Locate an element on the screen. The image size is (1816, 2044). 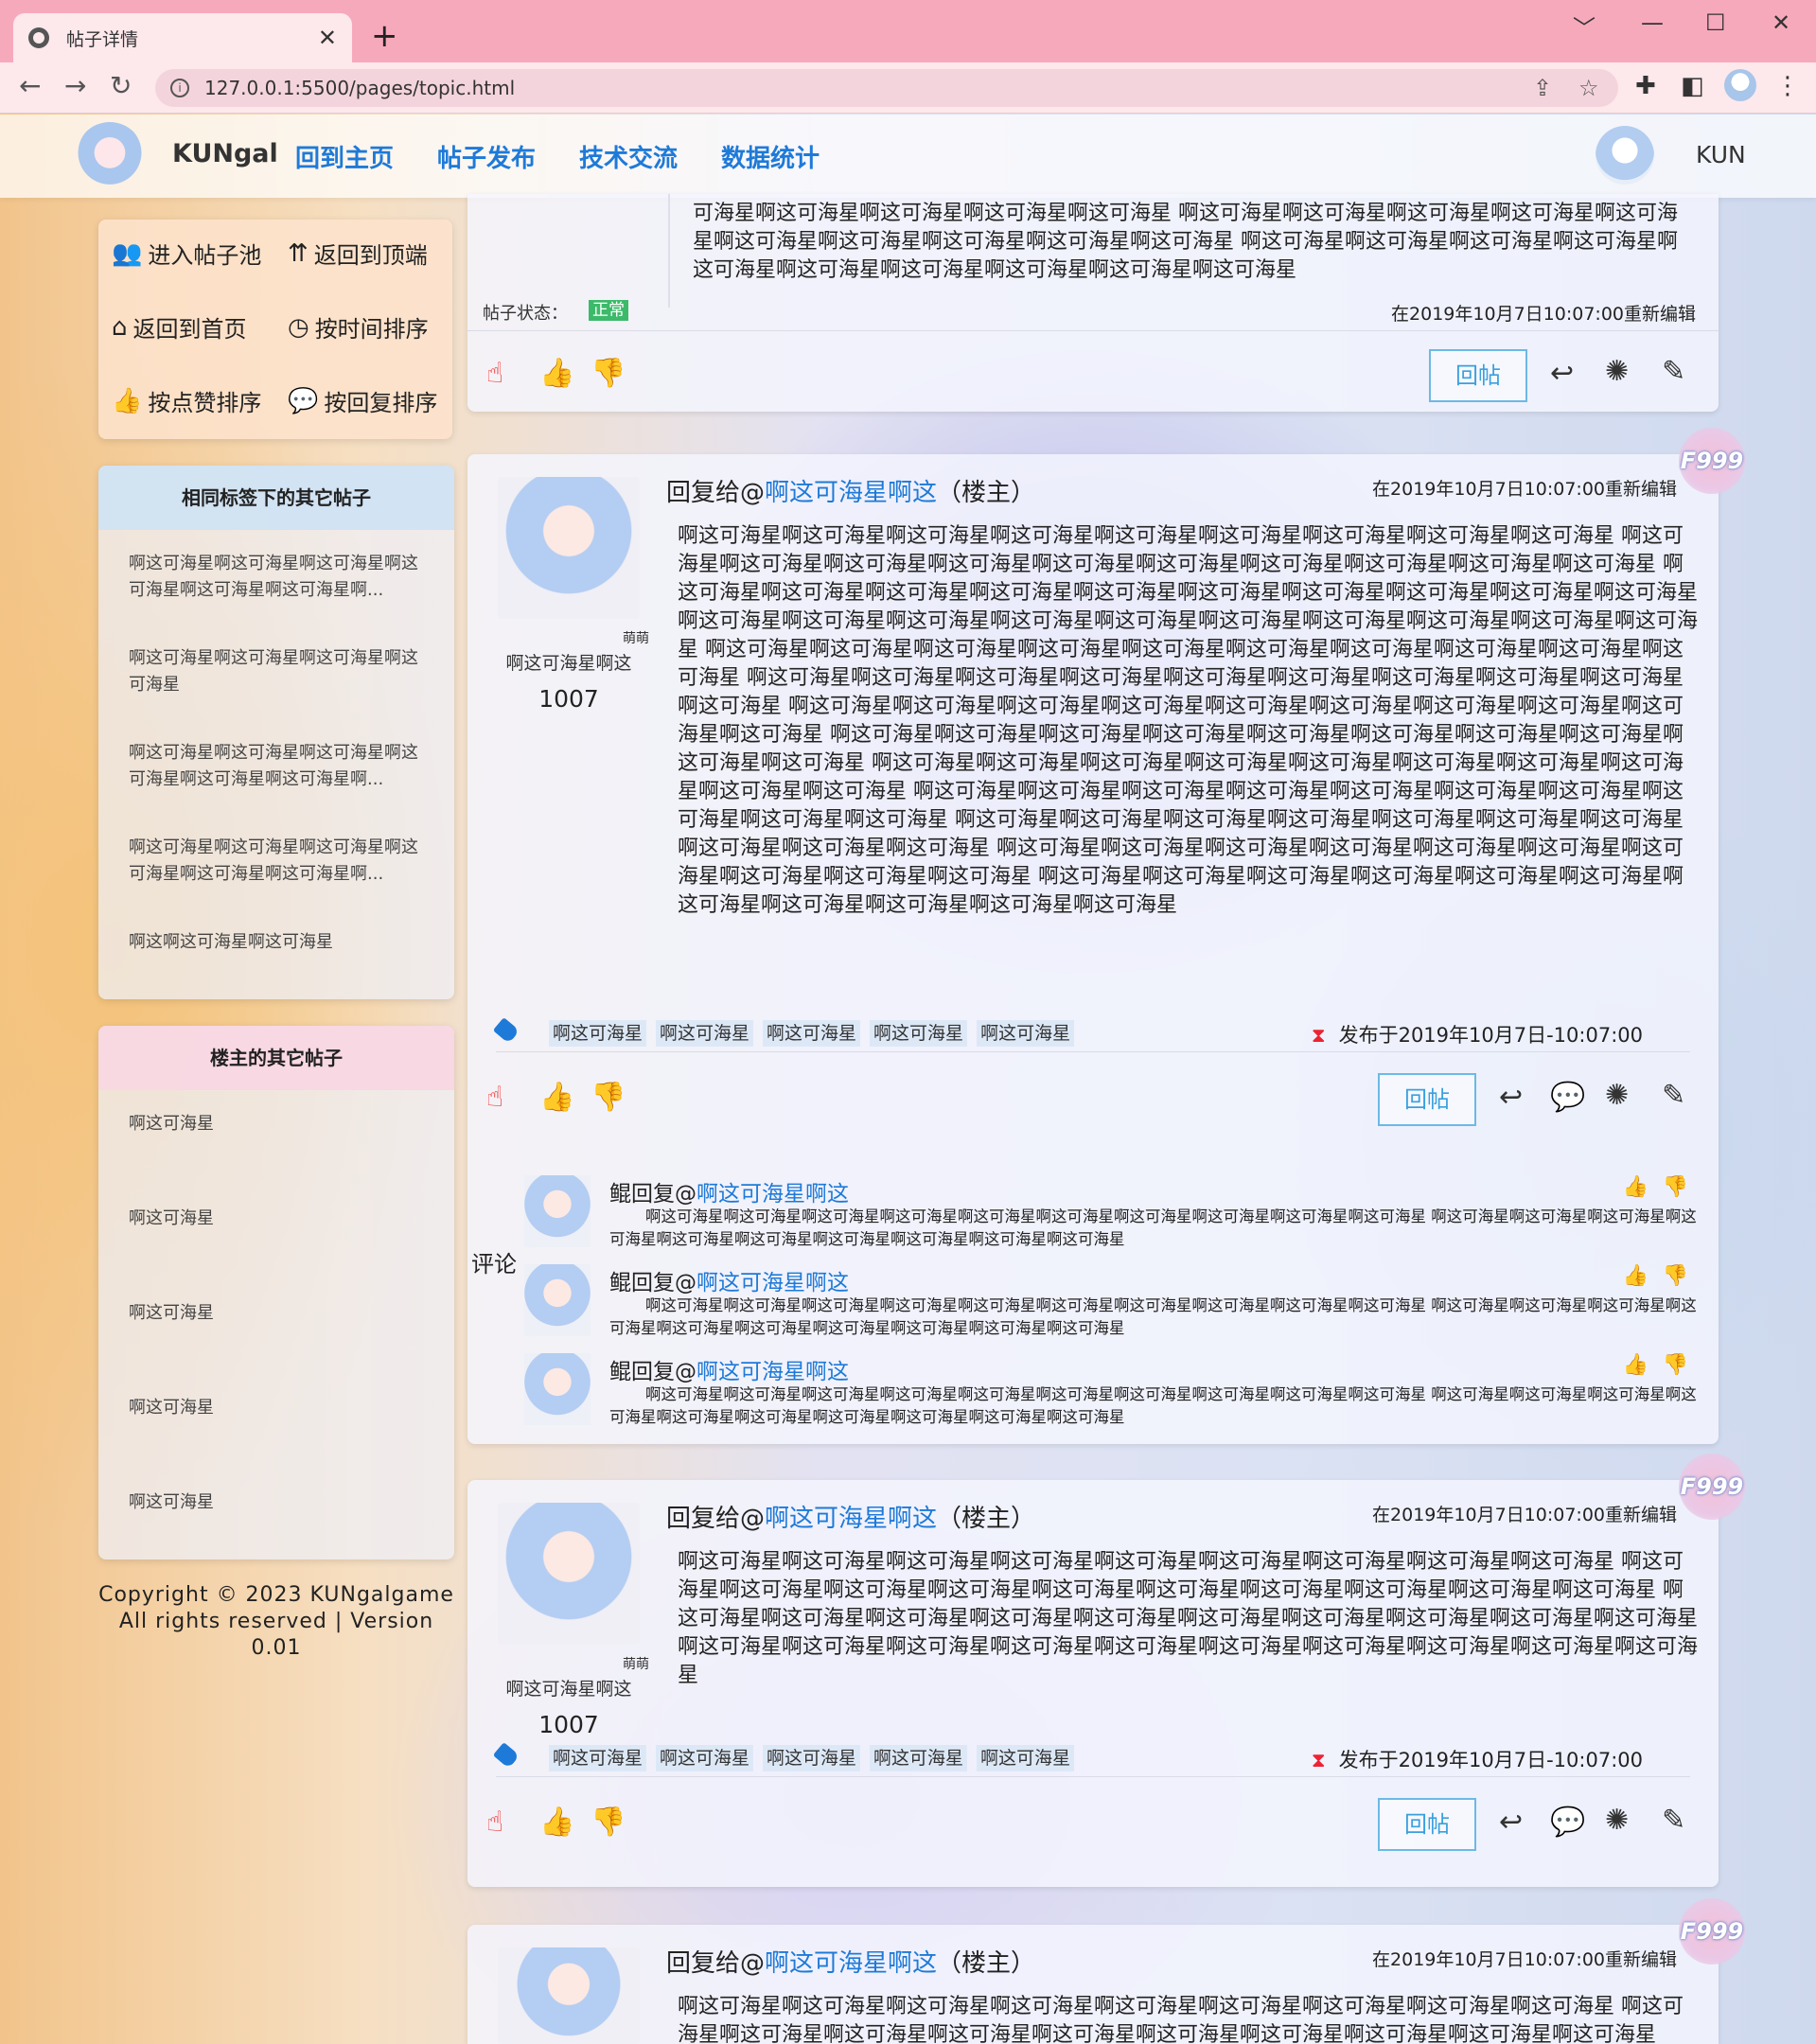
same-tag-item: 啊这啊这可海星啊这可海星 is located at coordinates (276, 953).